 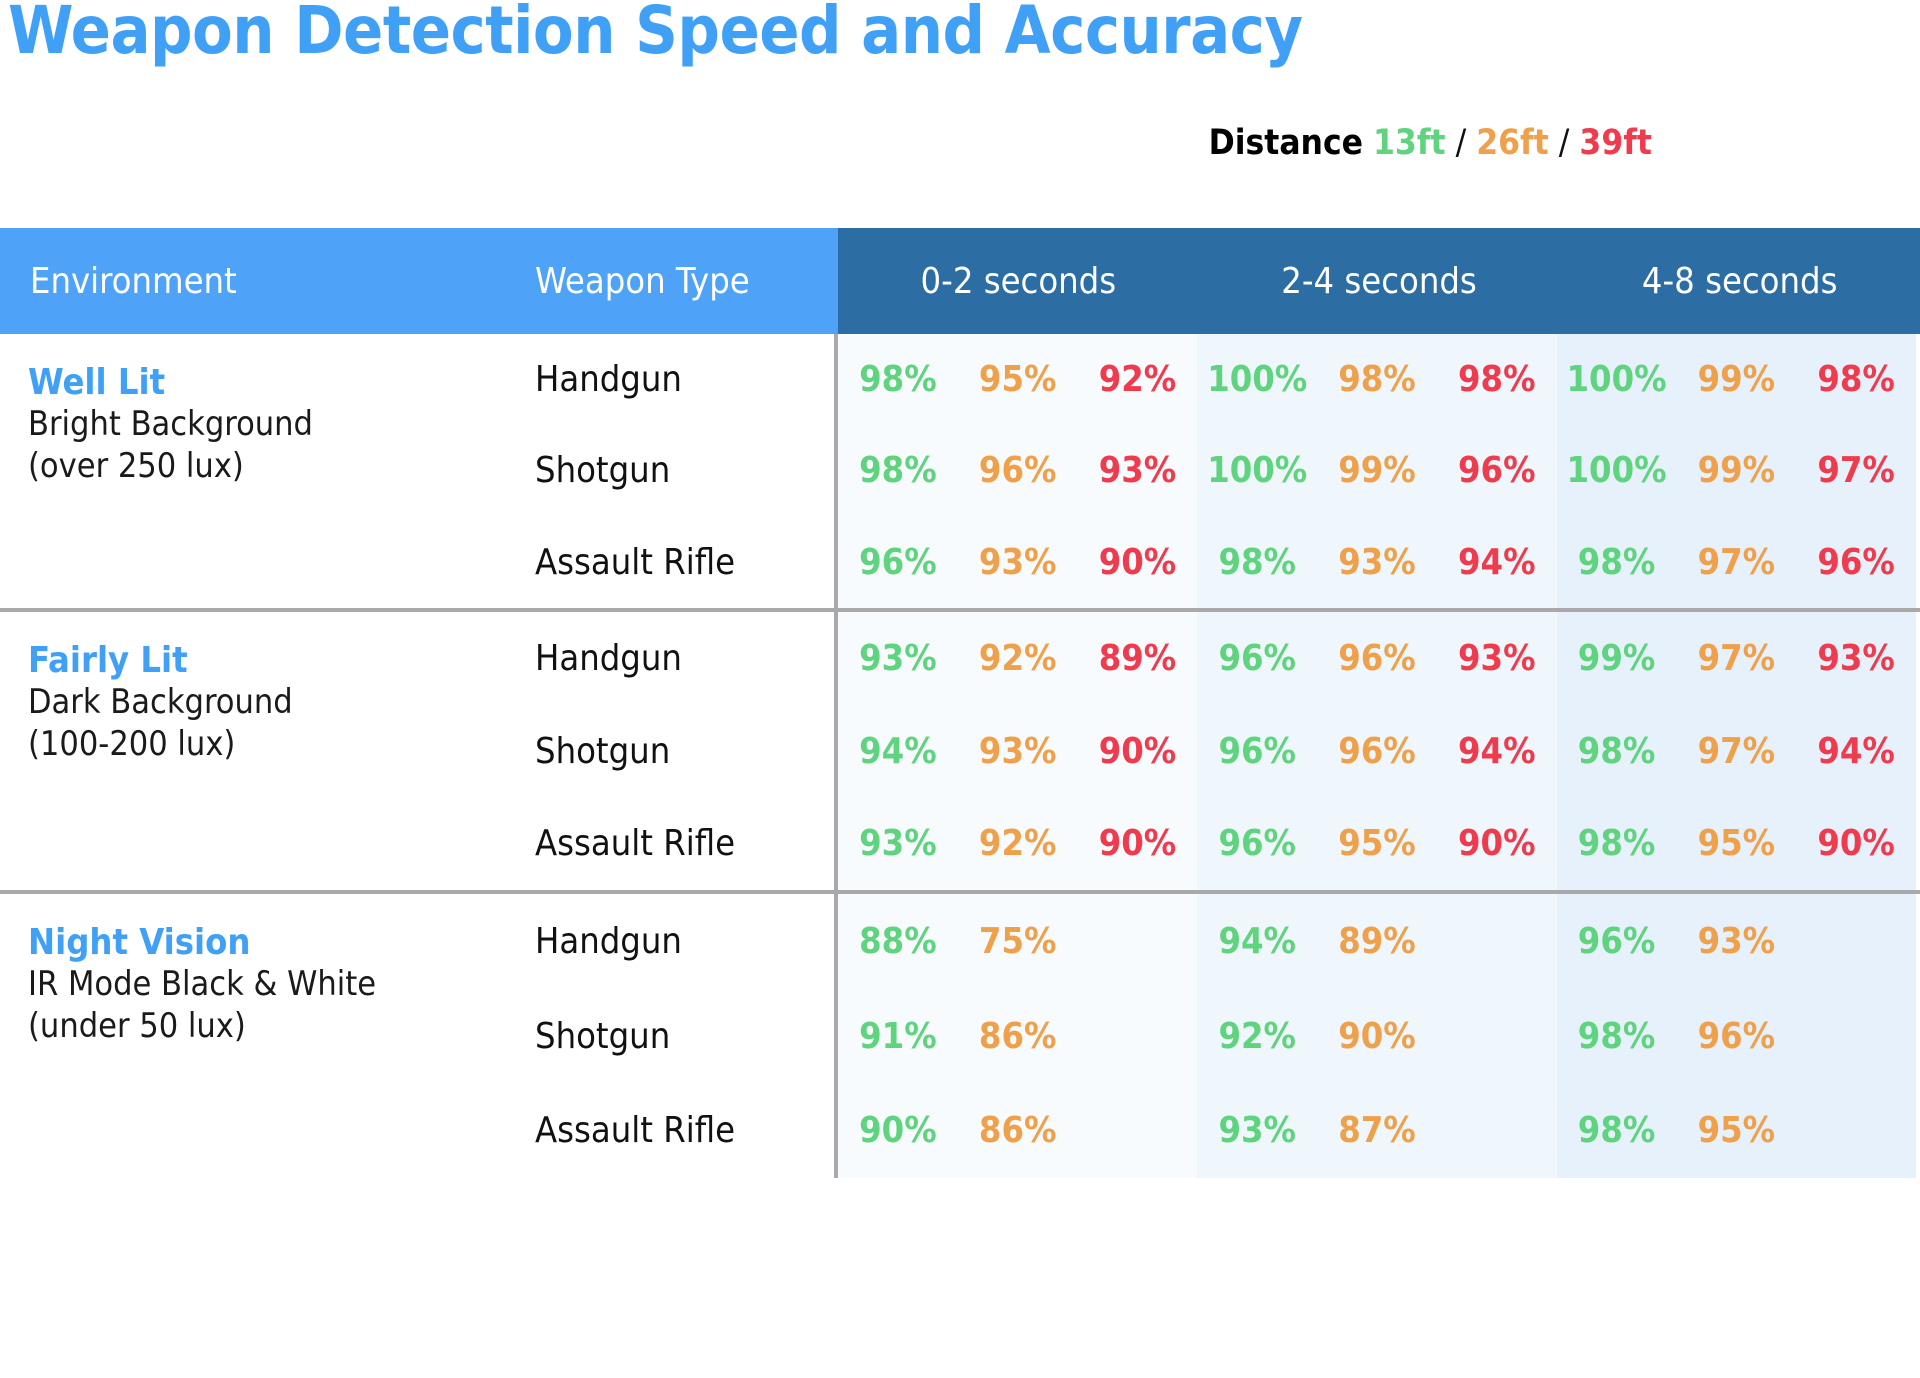 I want to click on table-row: 98% 95% 90%, so click(x=1736, y=843).